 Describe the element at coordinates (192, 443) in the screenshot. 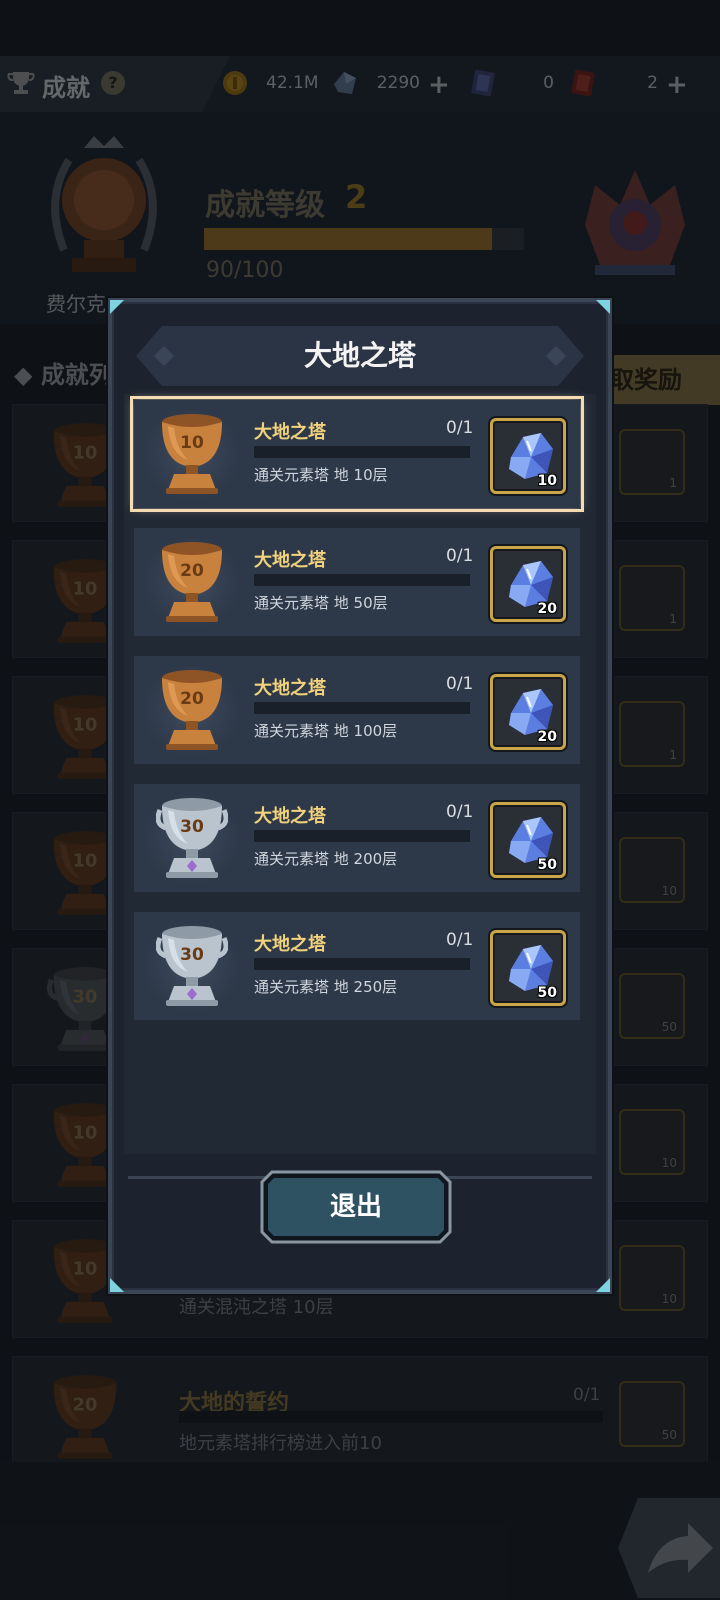

I see `cup-level-label: 10` at that location.